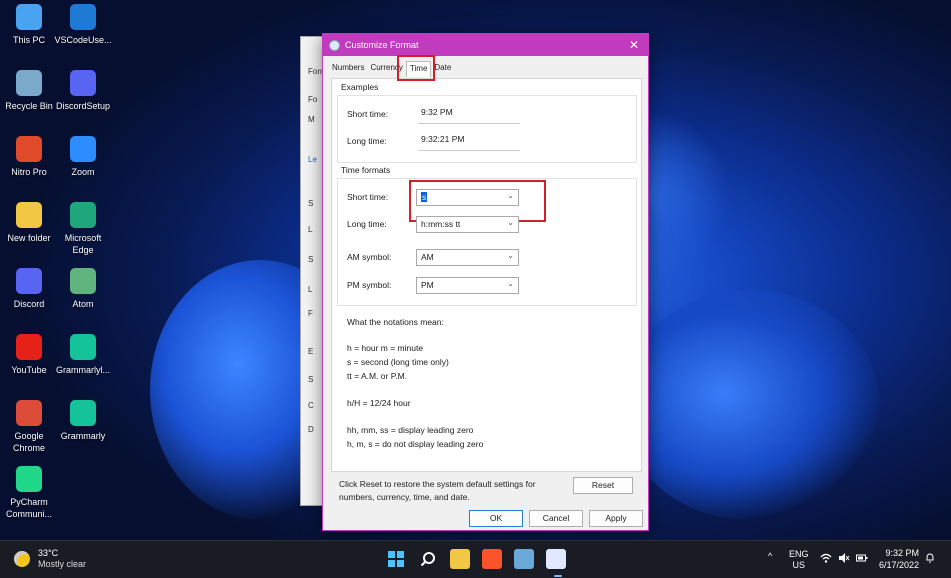  Describe the element at coordinates (558, 576) in the screenshot. I see `active-app-indicator` at that location.